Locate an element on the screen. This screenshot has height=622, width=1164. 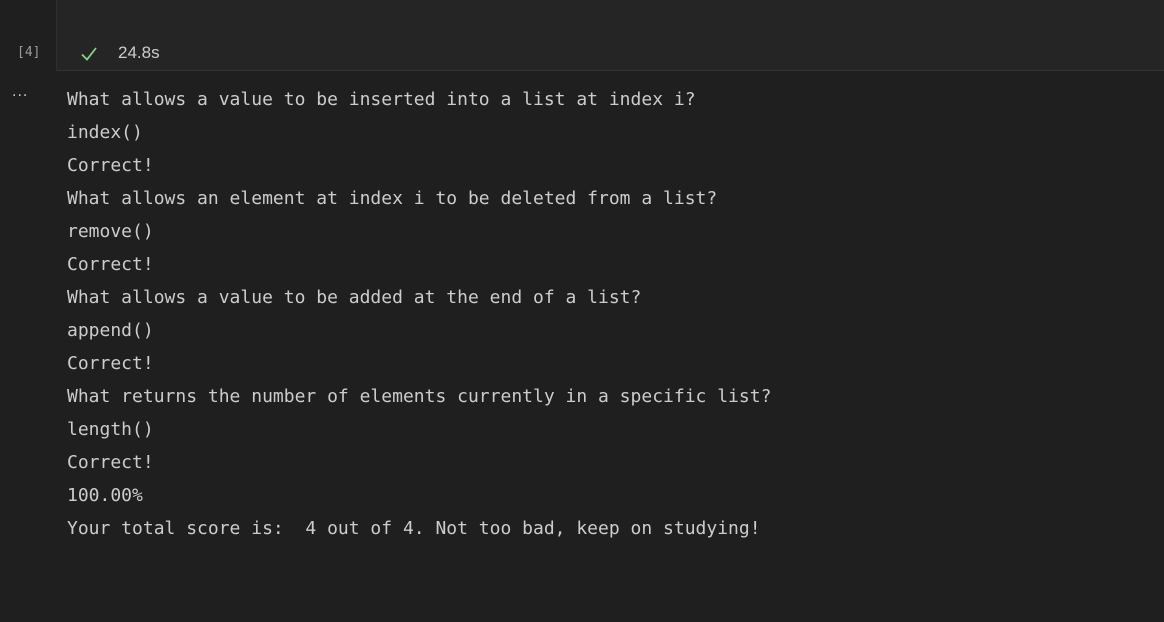
execution-count: [4] is located at coordinates (29, 52).